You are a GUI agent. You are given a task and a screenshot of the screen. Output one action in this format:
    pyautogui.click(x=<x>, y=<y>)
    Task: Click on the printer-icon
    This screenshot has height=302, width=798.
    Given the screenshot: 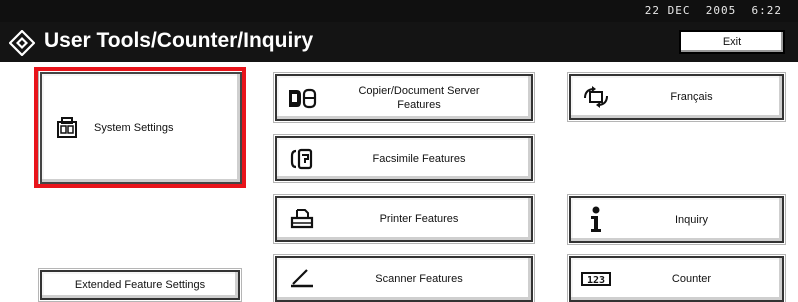 What is the action you would take?
    pyautogui.click(x=302, y=219)
    